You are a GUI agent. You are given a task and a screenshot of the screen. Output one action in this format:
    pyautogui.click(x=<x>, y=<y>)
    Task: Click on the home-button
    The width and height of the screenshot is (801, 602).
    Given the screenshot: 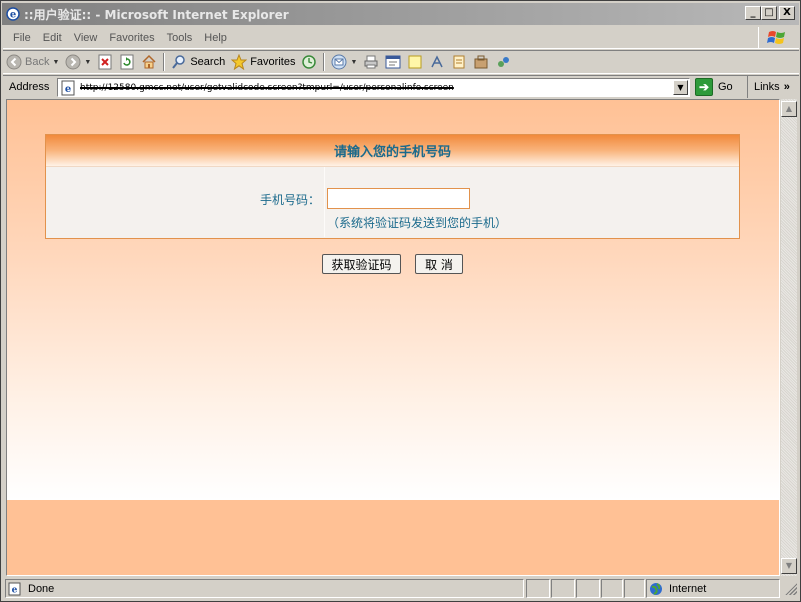 What is the action you would take?
    pyautogui.click(x=149, y=62)
    